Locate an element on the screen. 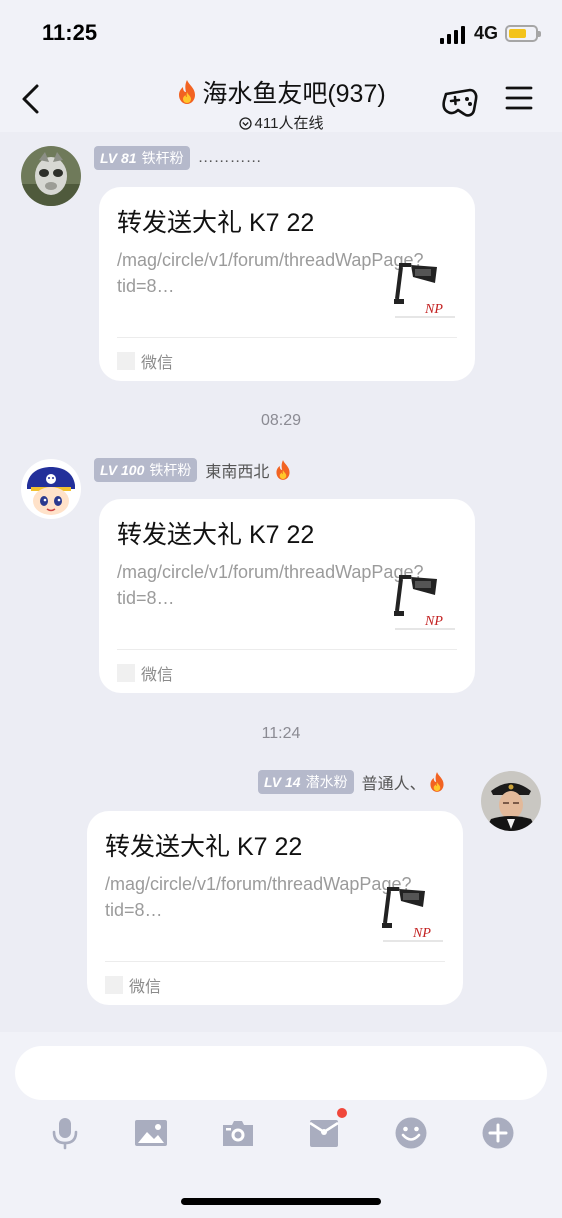 The height and width of the screenshot is (1218, 562). timestamp: 11:24 is located at coordinates (281, 733).